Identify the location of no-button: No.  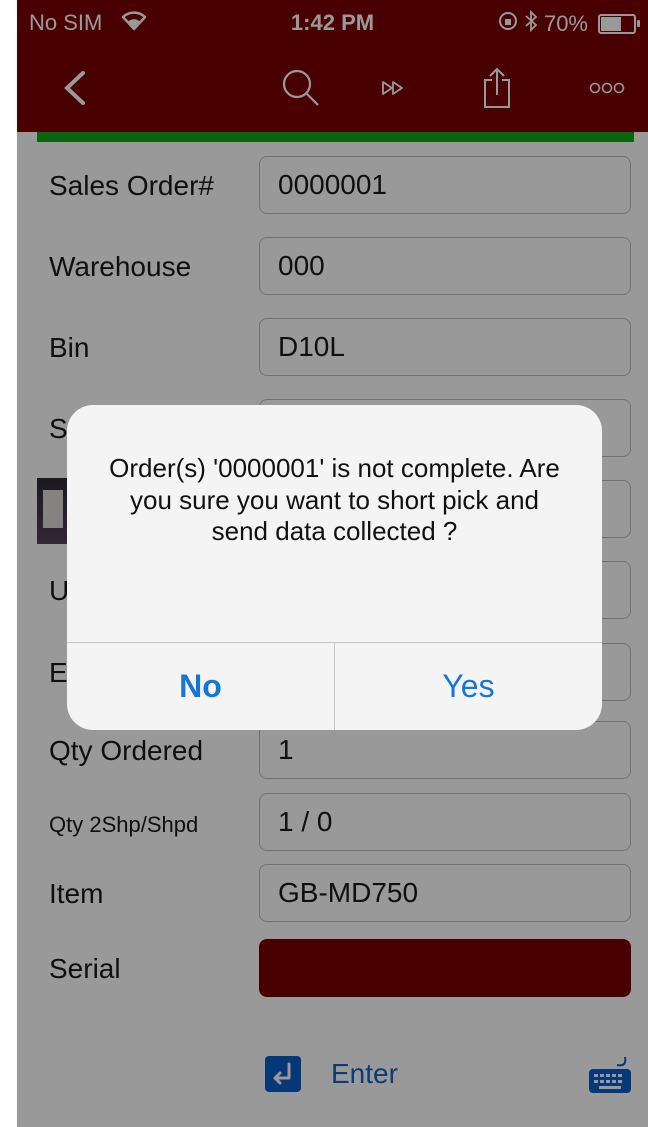
(200, 686).